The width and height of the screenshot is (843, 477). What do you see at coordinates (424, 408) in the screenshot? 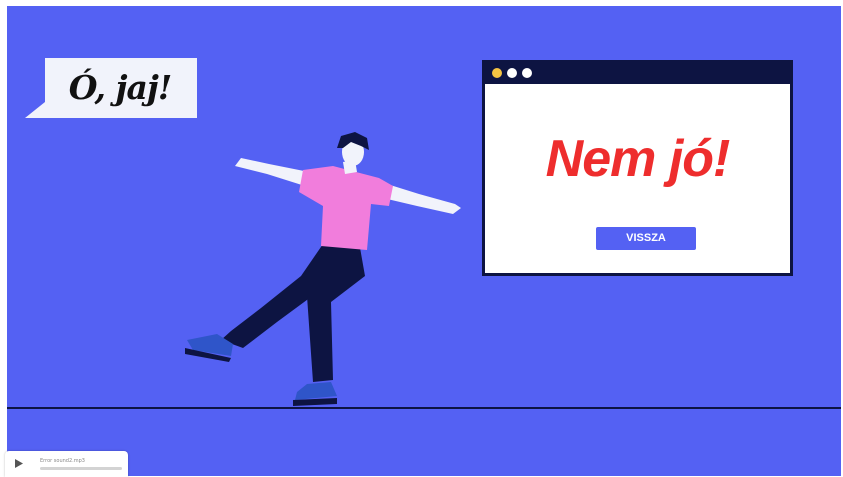
I see `ground-line` at bounding box center [424, 408].